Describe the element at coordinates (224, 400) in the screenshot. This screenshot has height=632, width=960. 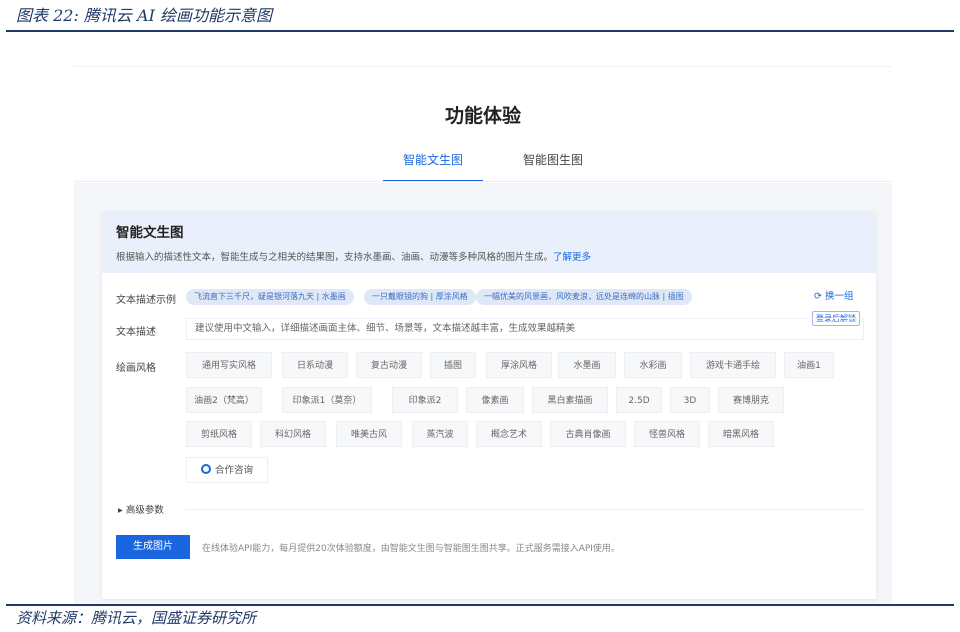
I see `style-option: 油画2（梵高）` at that location.